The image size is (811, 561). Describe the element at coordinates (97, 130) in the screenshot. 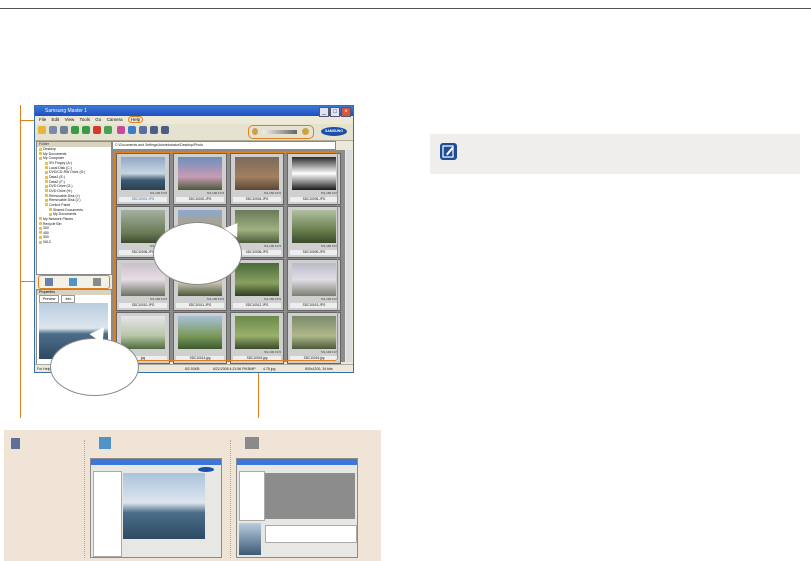

I see `delete-icon` at that location.